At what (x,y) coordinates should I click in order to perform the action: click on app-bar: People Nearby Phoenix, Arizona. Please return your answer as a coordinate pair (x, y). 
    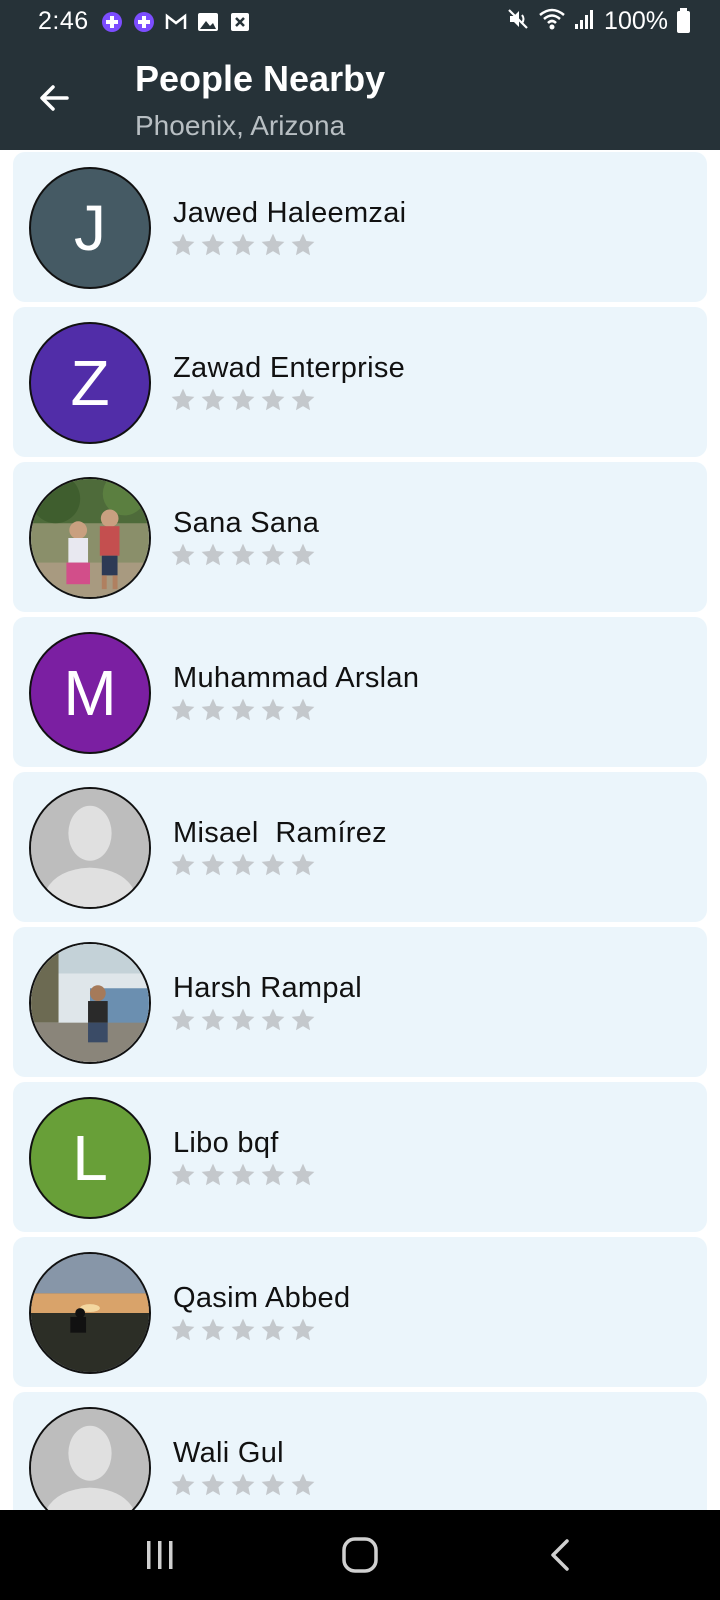
    Looking at the image, I should click on (360, 98).